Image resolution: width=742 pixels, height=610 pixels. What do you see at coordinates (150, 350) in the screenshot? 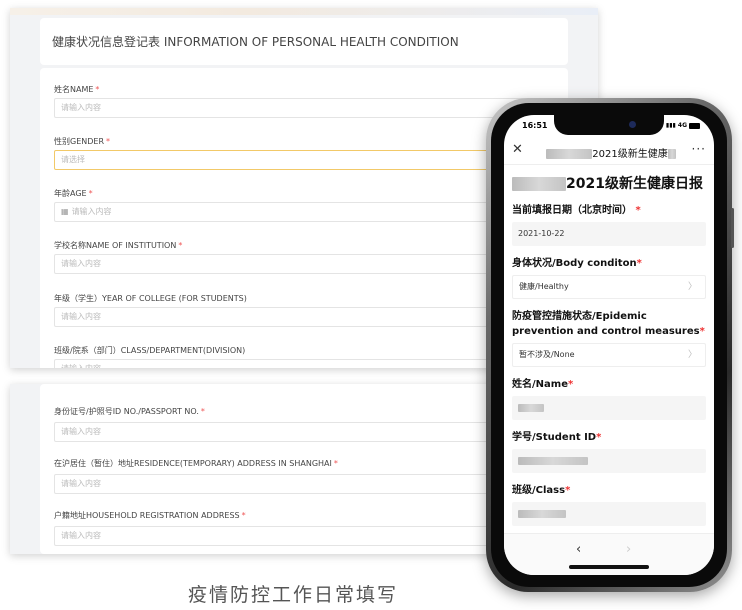
I see `field-label-class: 班级/院系（部门）CLASS/DEPARTMENT(DIVISION)` at bounding box center [150, 350].